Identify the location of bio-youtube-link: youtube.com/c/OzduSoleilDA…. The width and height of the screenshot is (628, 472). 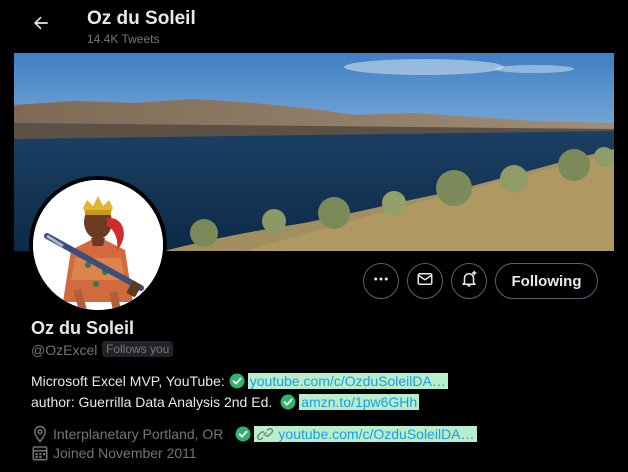
(347, 381).